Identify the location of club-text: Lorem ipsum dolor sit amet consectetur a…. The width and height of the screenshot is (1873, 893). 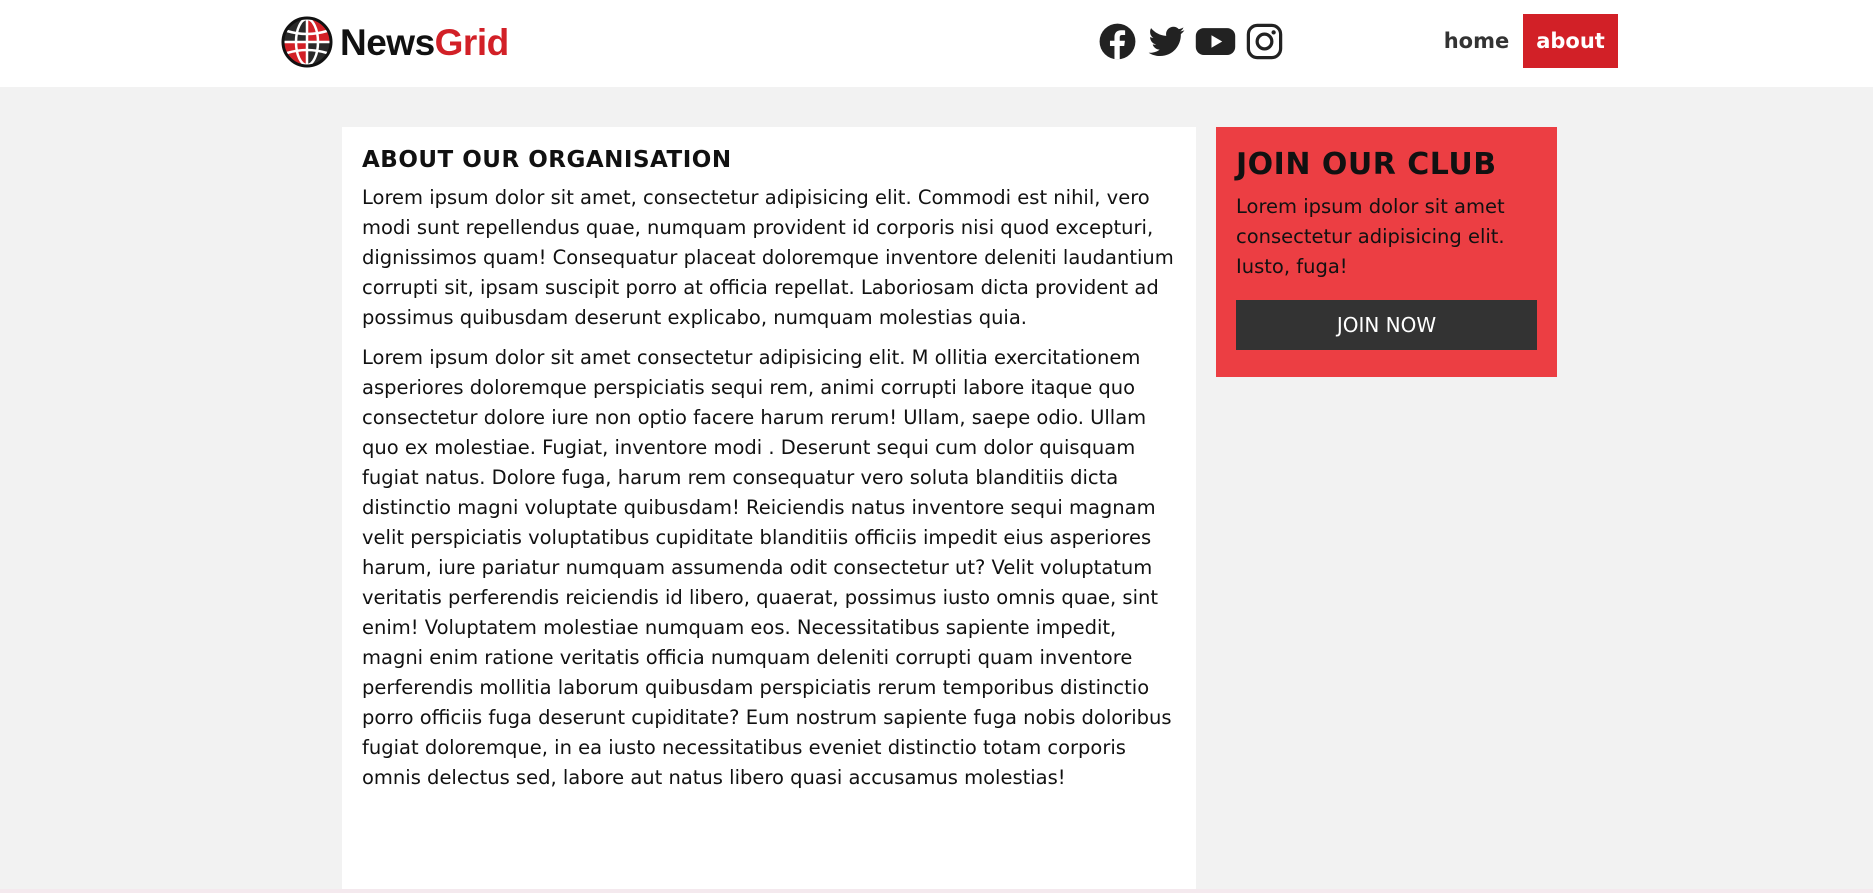
(1370, 236).